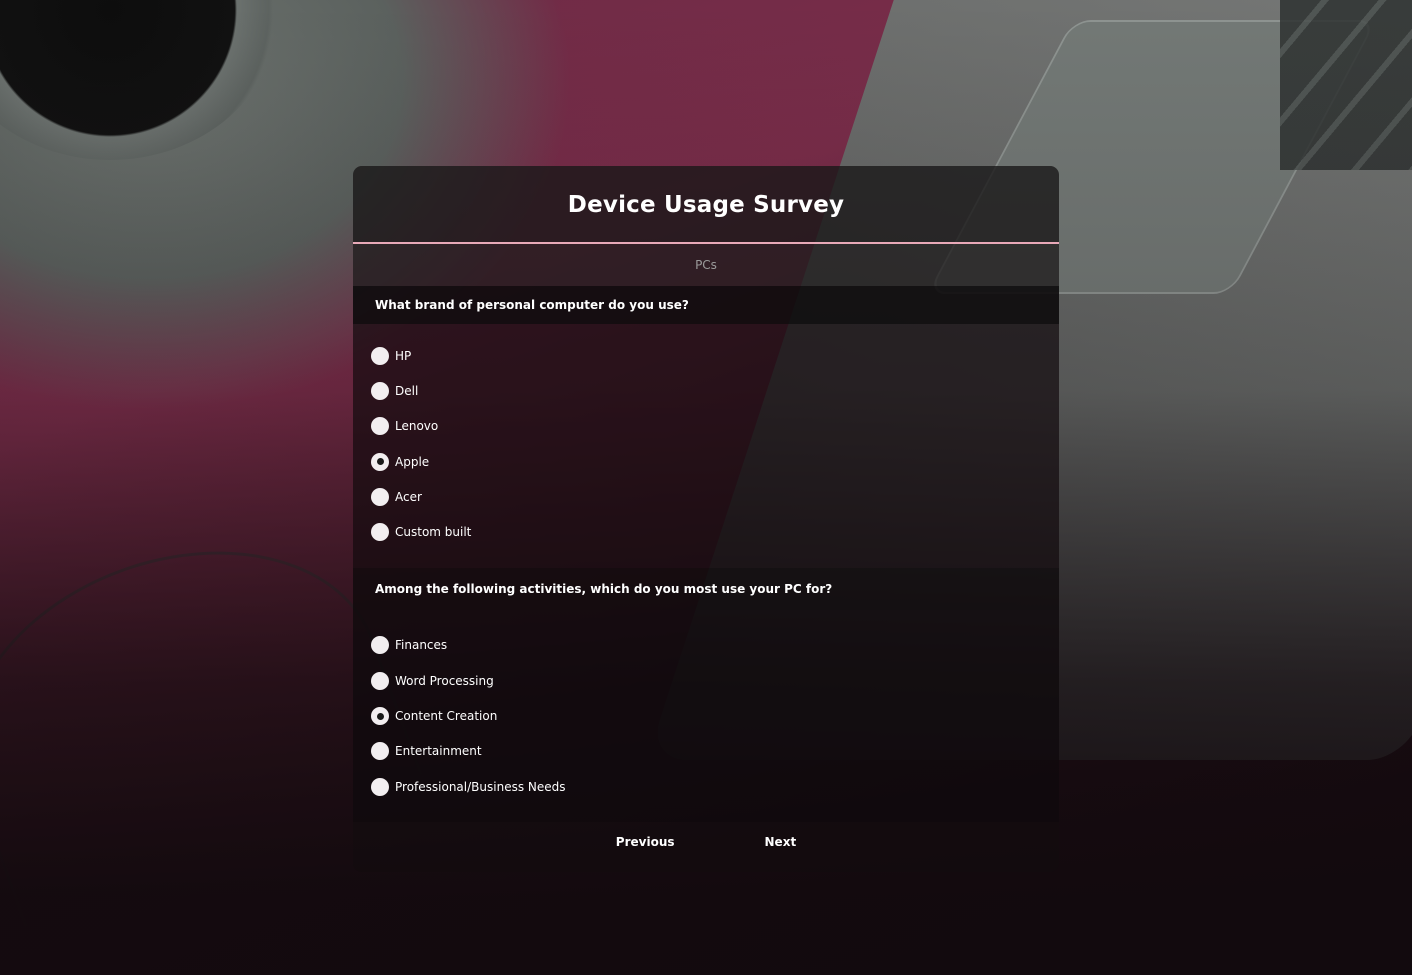 This screenshot has height=975, width=1412. I want to click on option-label: HP, so click(403, 355).